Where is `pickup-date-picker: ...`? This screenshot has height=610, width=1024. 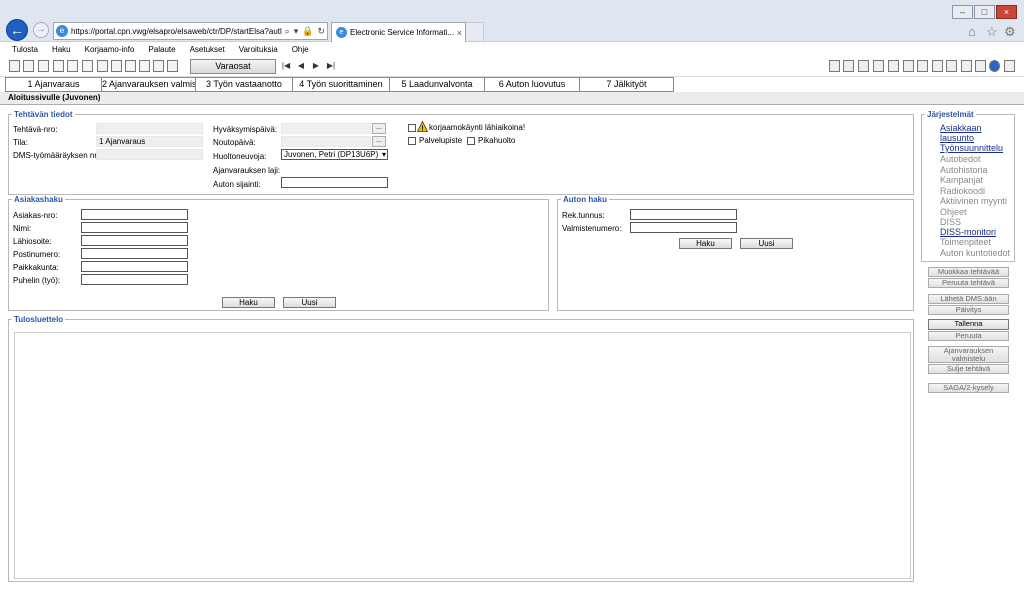
pickup-date-picker: ... is located at coordinates (379, 141).